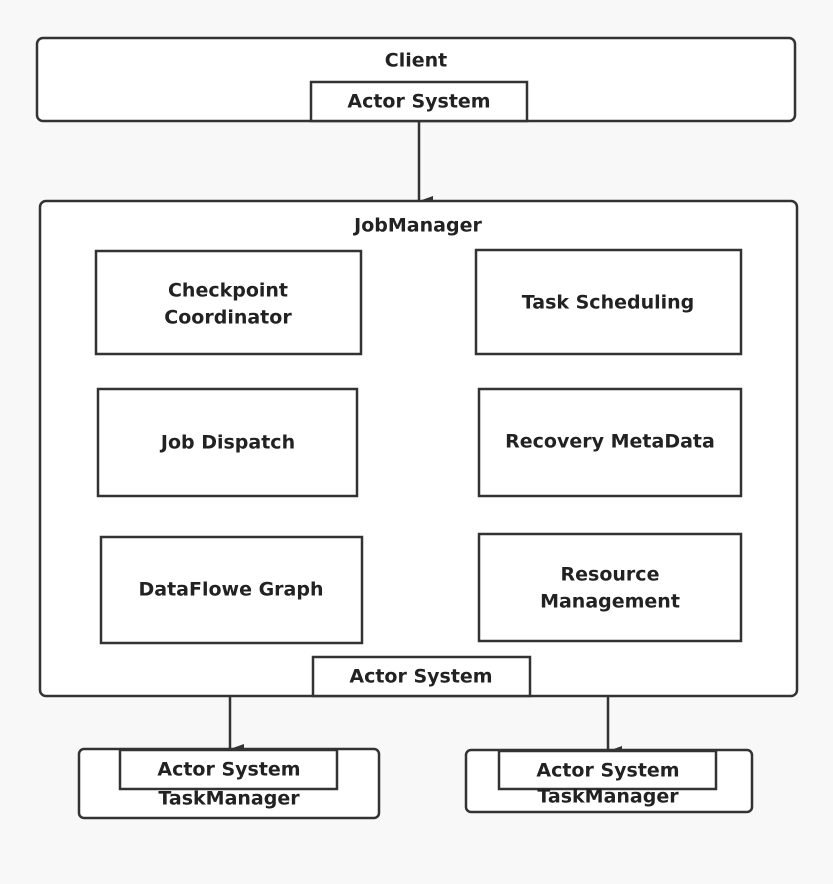 The image size is (833, 884). I want to click on component-recovery-metadata: Recovery MetaData, so click(610, 442).